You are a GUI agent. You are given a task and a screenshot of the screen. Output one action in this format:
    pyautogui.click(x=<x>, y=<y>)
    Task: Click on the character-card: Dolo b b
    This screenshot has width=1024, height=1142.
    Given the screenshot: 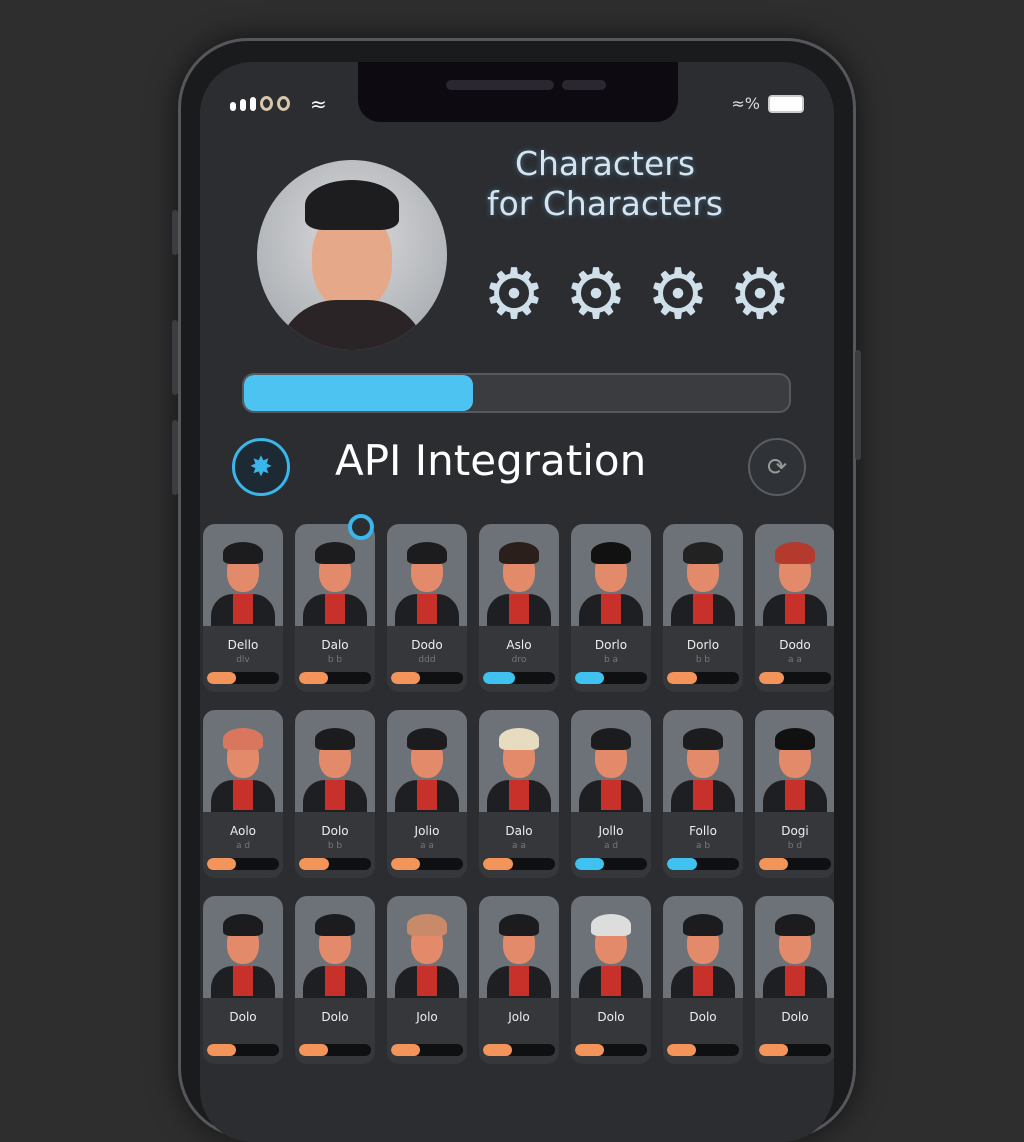 What is the action you would take?
    pyautogui.click(x=335, y=794)
    